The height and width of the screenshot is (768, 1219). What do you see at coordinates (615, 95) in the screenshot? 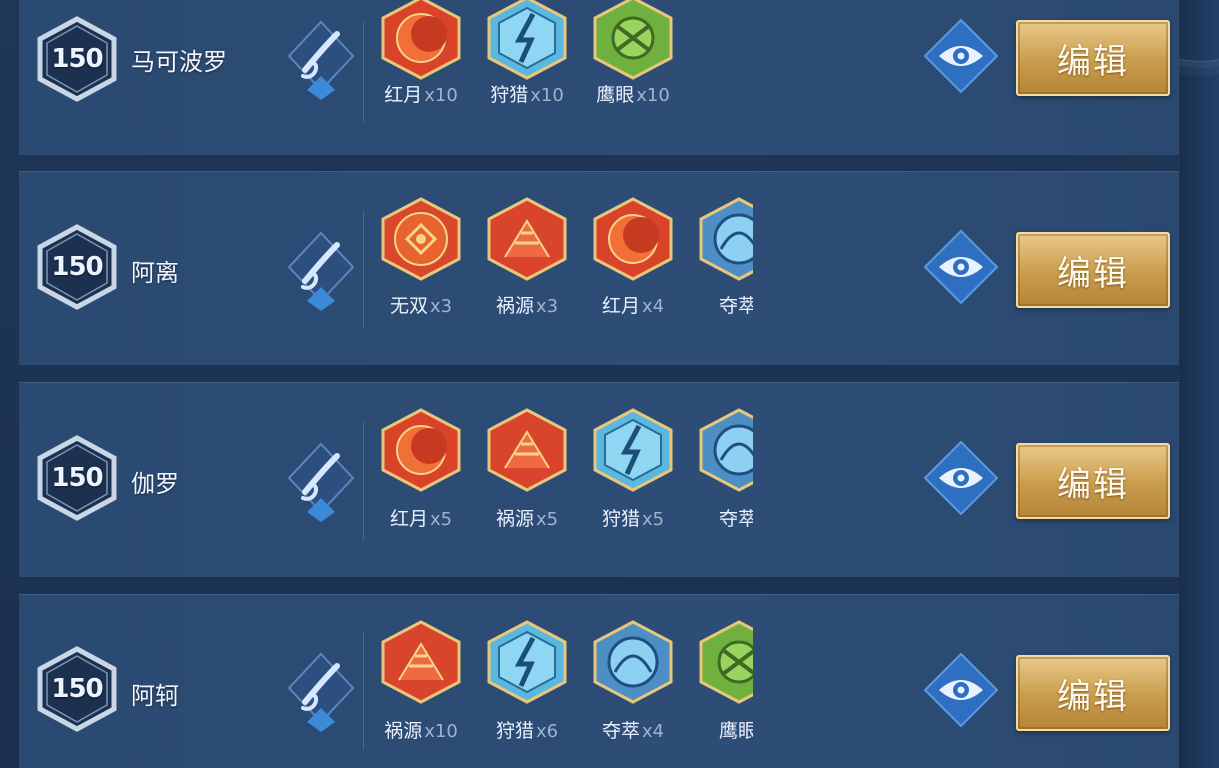
I see `rune-name: 鹰眼` at bounding box center [615, 95].